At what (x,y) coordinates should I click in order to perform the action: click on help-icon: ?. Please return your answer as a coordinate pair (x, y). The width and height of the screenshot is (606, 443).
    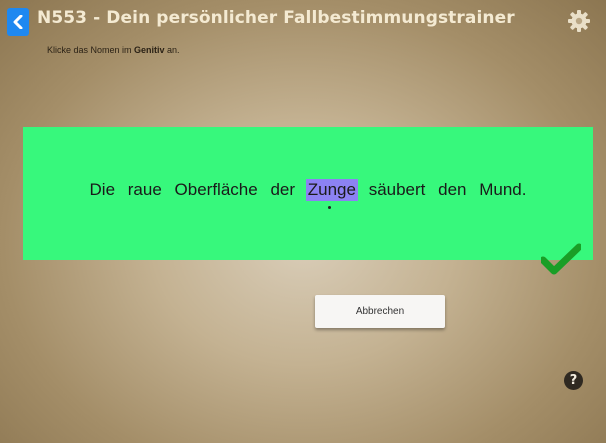
    Looking at the image, I should click on (573, 380).